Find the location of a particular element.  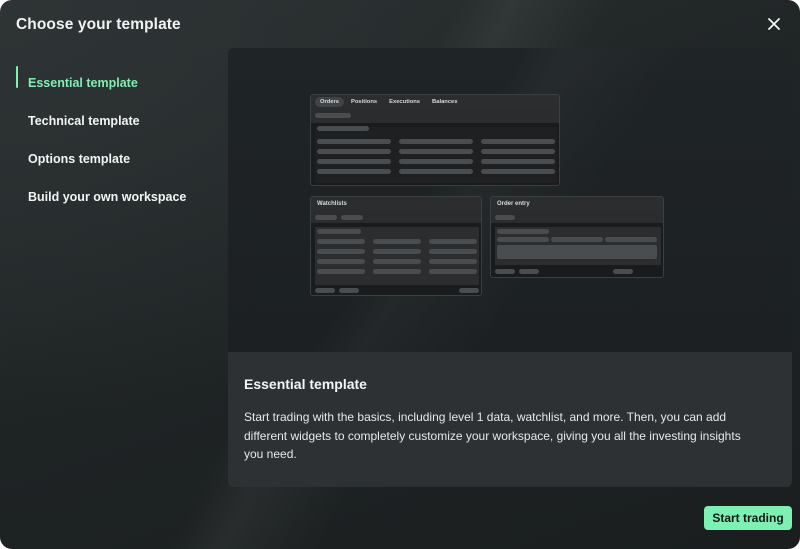

sidebar-item-label: Build your own workspace is located at coordinates (107, 197).